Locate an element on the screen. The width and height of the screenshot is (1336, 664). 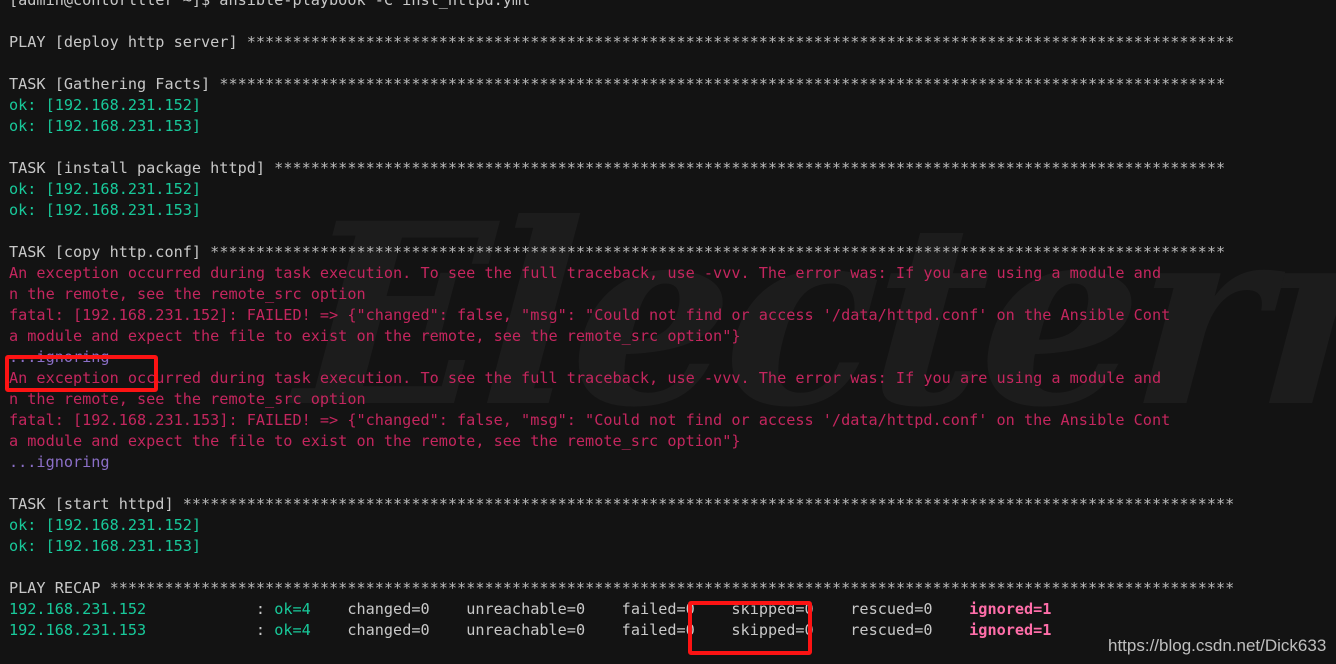
recap-host: 192.168.231.153 is located at coordinates (78, 630).